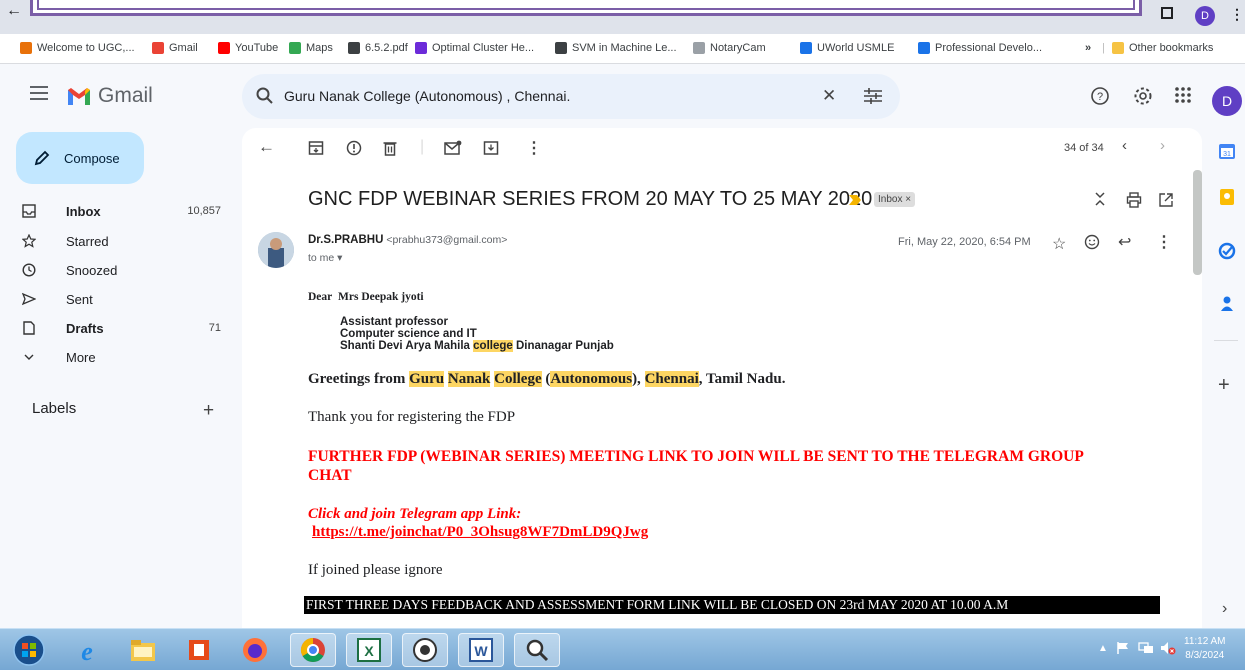  I want to click on file-explorer-icon, so click(143, 650).